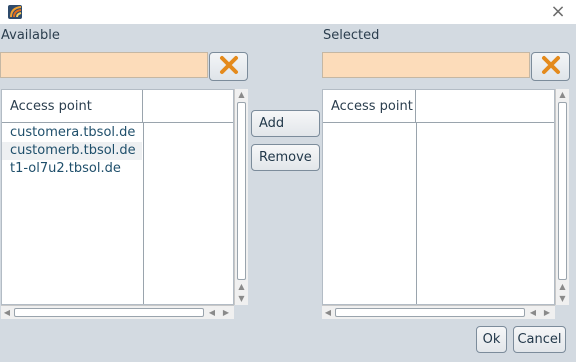 Image resolution: width=576 pixels, height=362 pixels. I want to click on selected-vertical-scrollbar: ▲ ▲ ▼, so click(562, 197).